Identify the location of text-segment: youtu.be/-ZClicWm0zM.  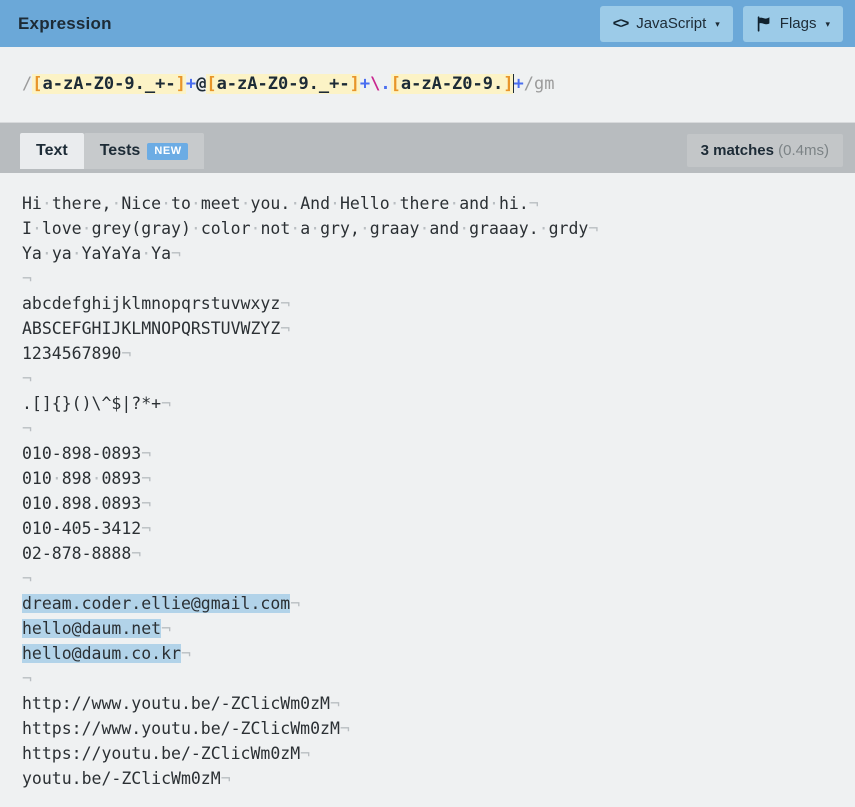
(121, 778).